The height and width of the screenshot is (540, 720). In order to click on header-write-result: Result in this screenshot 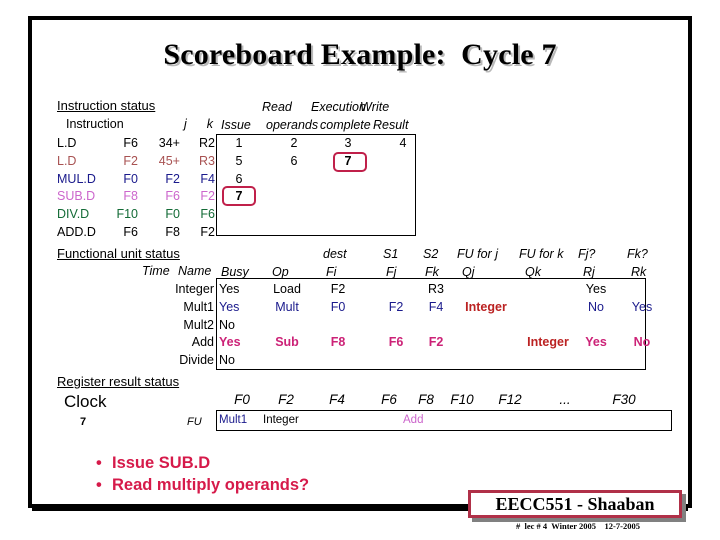, I will do `click(391, 125)`.